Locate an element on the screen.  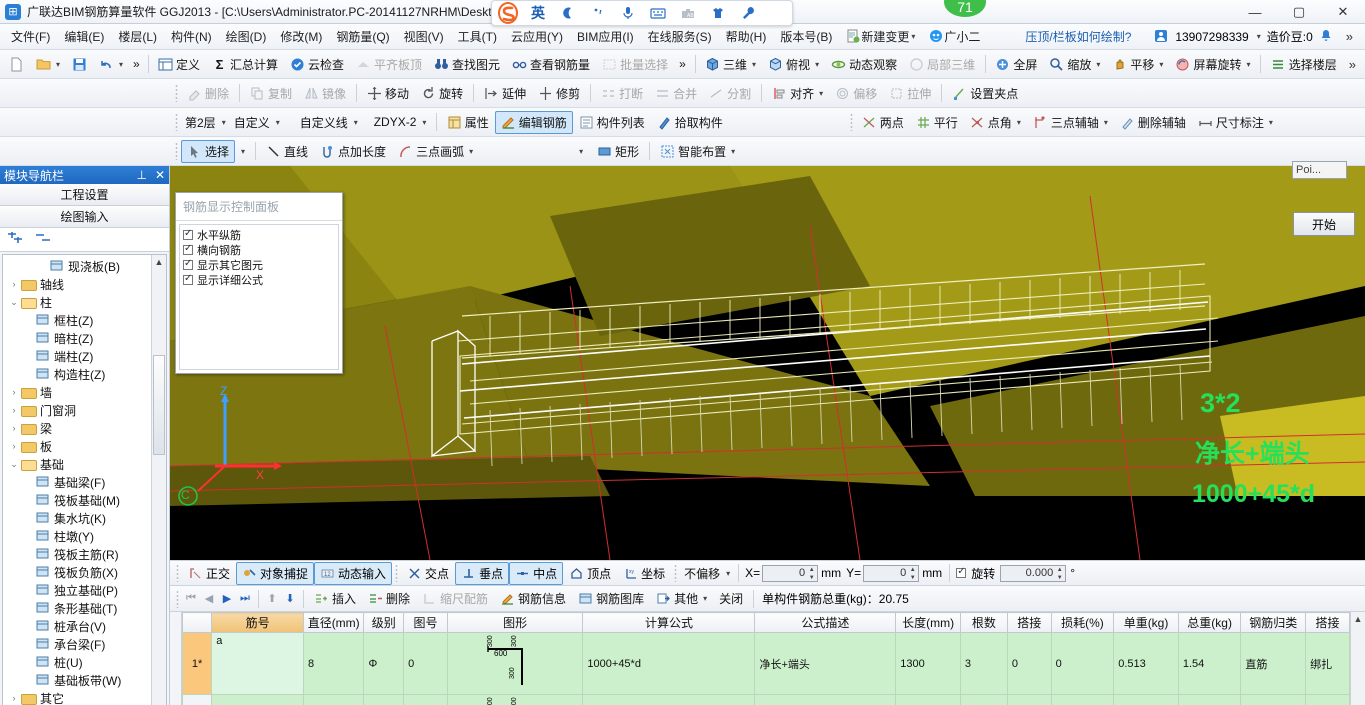
menu-online-service: 在线服务(S) is located at coordinates (680, 36).